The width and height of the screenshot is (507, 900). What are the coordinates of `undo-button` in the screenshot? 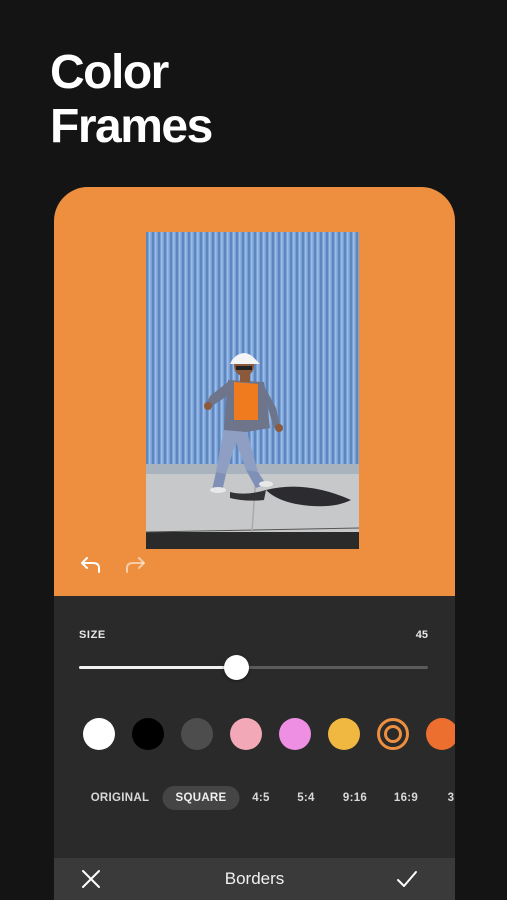 It's located at (90, 566).